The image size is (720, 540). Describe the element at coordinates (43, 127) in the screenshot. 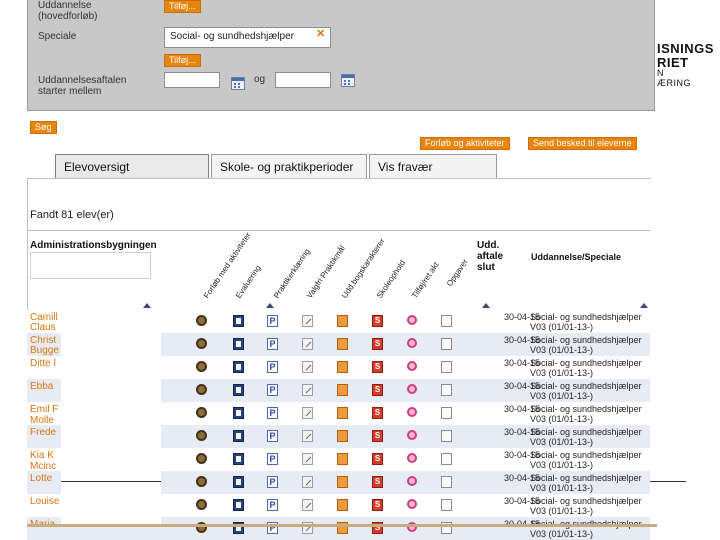

I see `search-button: Søg` at that location.